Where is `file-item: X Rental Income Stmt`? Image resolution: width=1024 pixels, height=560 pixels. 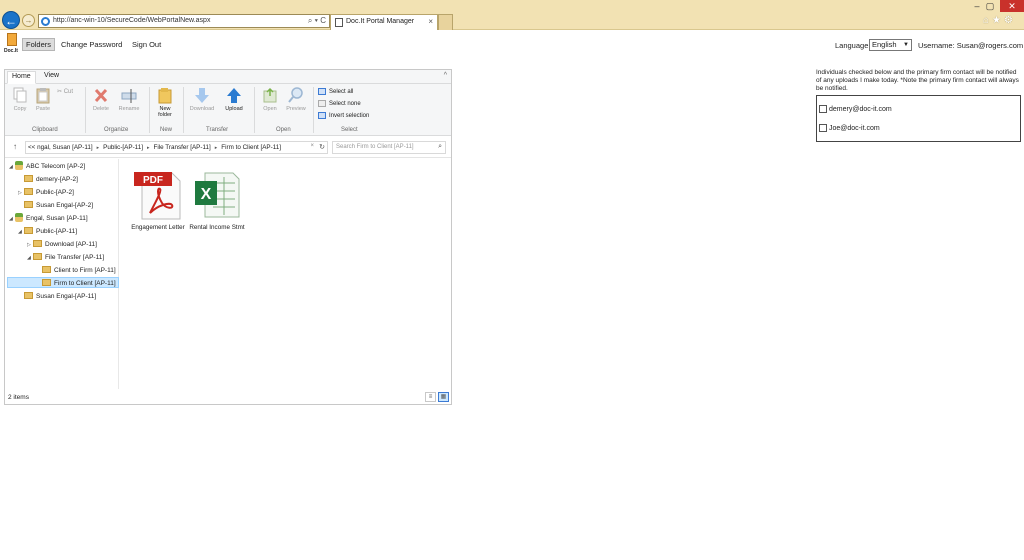
file-item: X Rental Income Stmt is located at coordinates (217, 200).